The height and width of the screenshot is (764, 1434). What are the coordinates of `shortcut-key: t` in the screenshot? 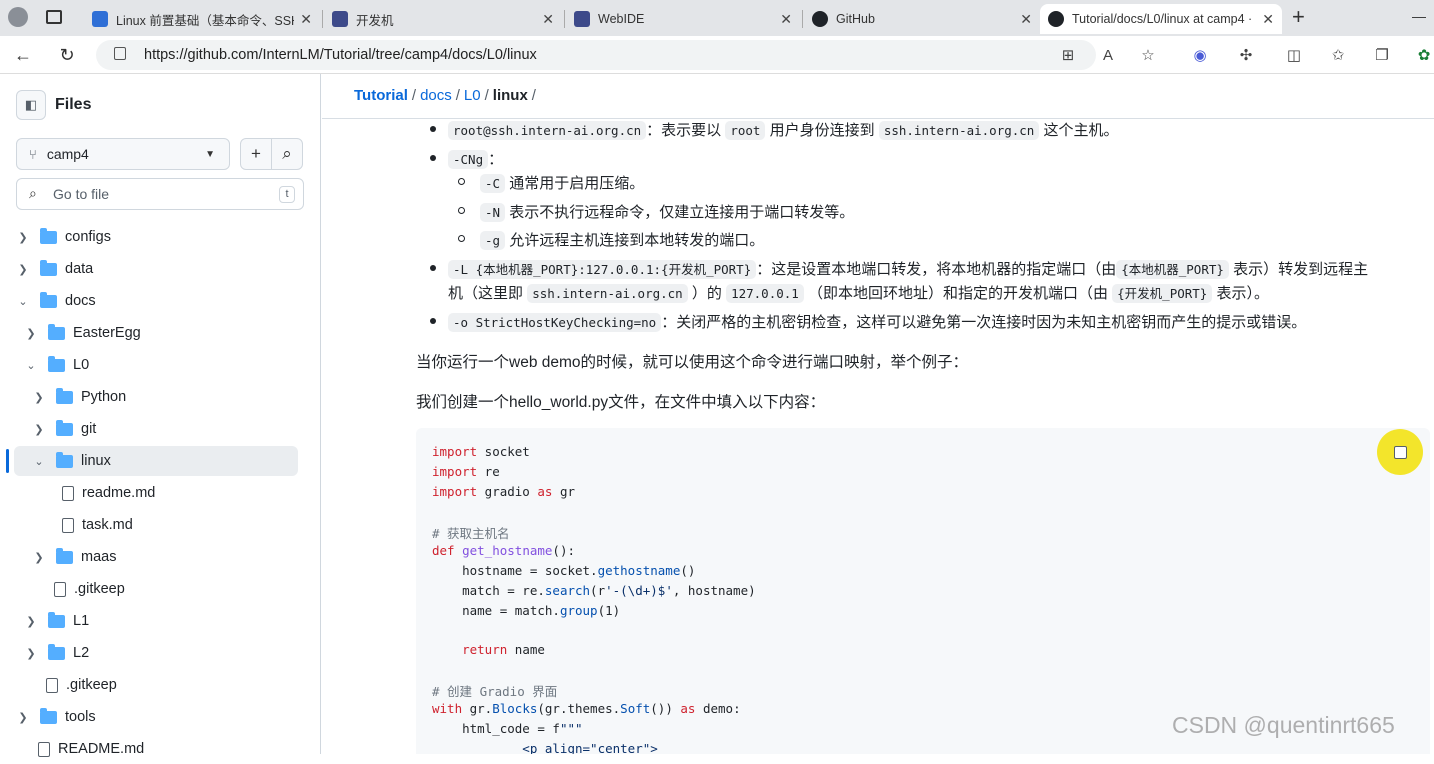 It's located at (287, 194).